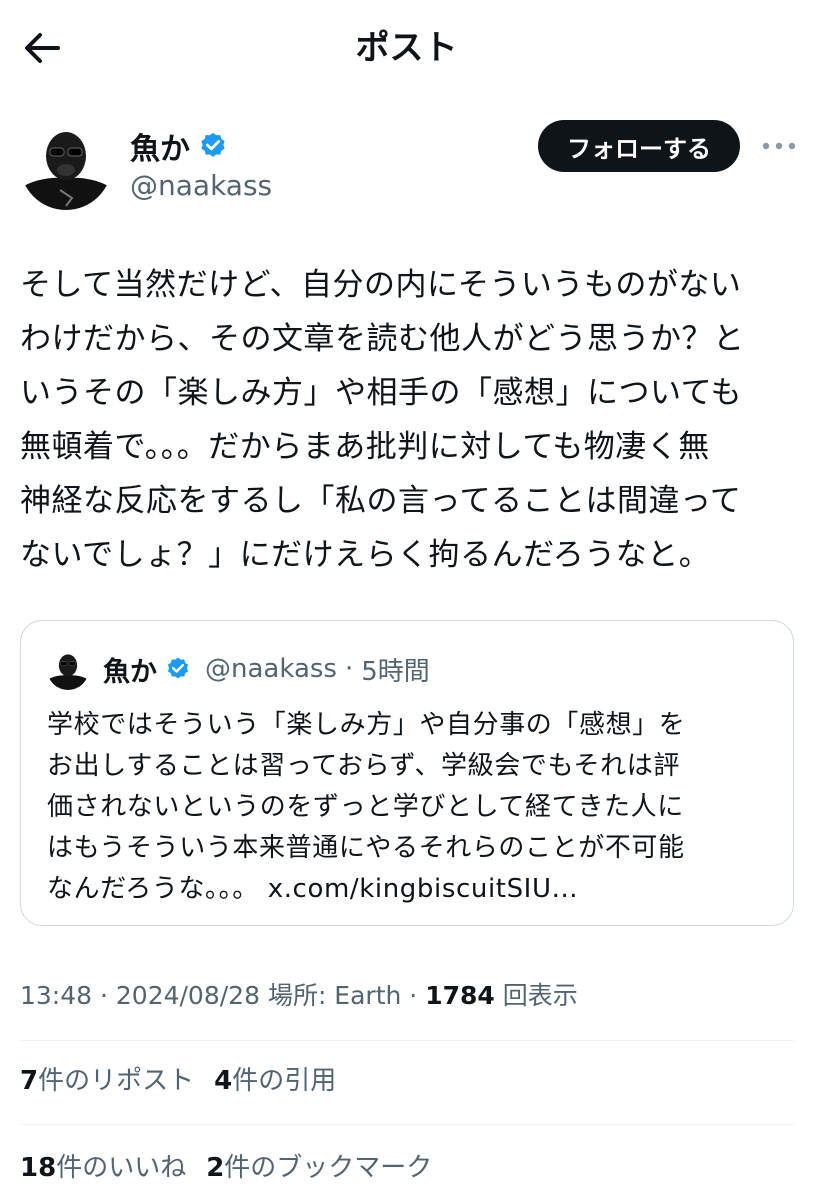  I want to click on quoted-avatar, so click(68, 669).